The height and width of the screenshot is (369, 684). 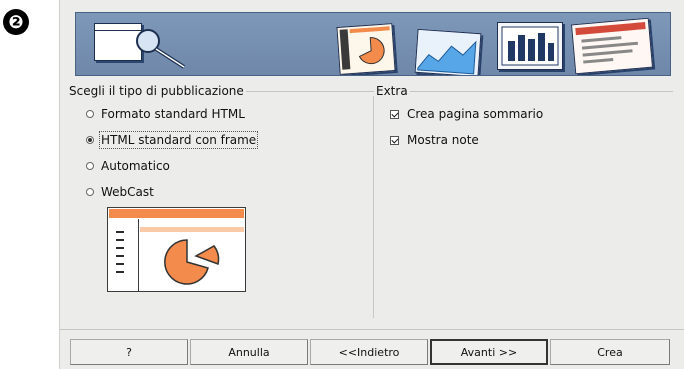 I want to click on cancel-button: Annulla, so click(x=249, y=352).